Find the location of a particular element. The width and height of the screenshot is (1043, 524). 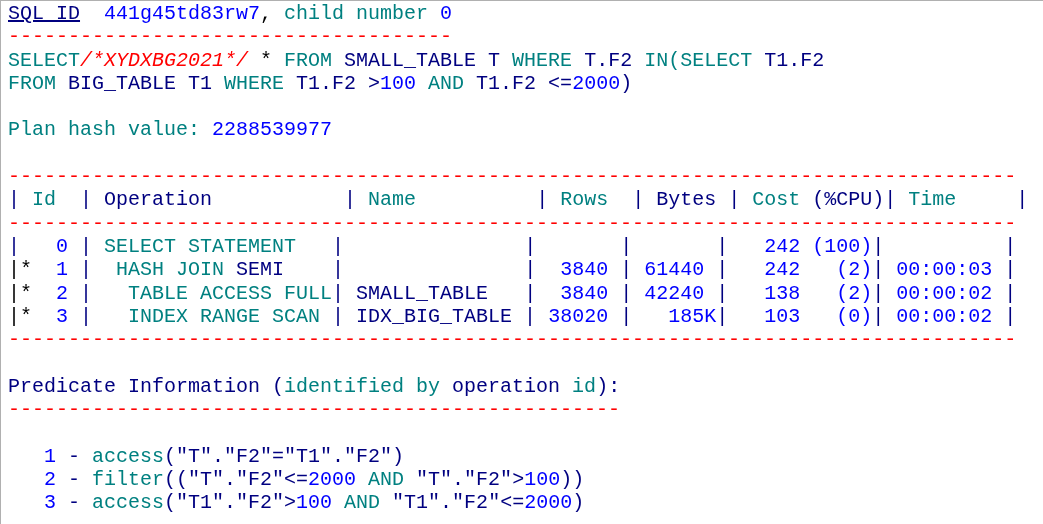

code-line: SELECT/*XYDXBG2021*/ * FROM SMALL_TABLE T WHERE T.F2 IN(SELECT T1.F2 is located at coordinates (416, 60).